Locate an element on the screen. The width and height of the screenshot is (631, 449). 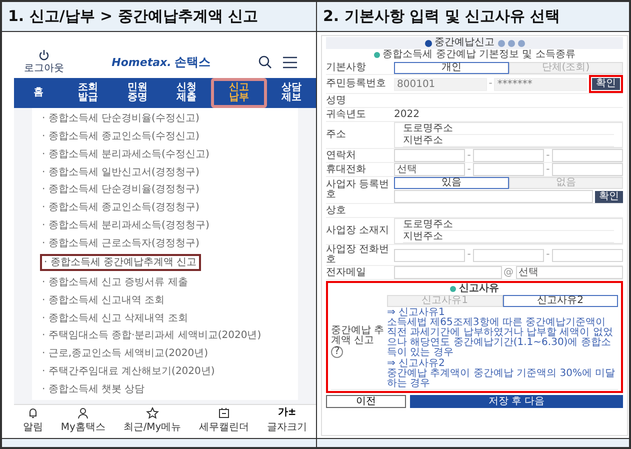
menu-item: · 종합소득세 신고 증빙서류 제출 is located at coordinates (115, 283).